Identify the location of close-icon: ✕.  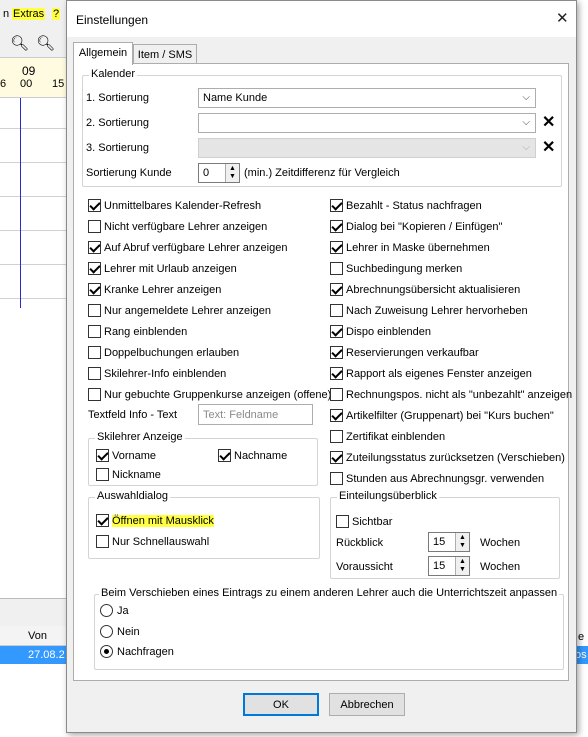
(562, 18).